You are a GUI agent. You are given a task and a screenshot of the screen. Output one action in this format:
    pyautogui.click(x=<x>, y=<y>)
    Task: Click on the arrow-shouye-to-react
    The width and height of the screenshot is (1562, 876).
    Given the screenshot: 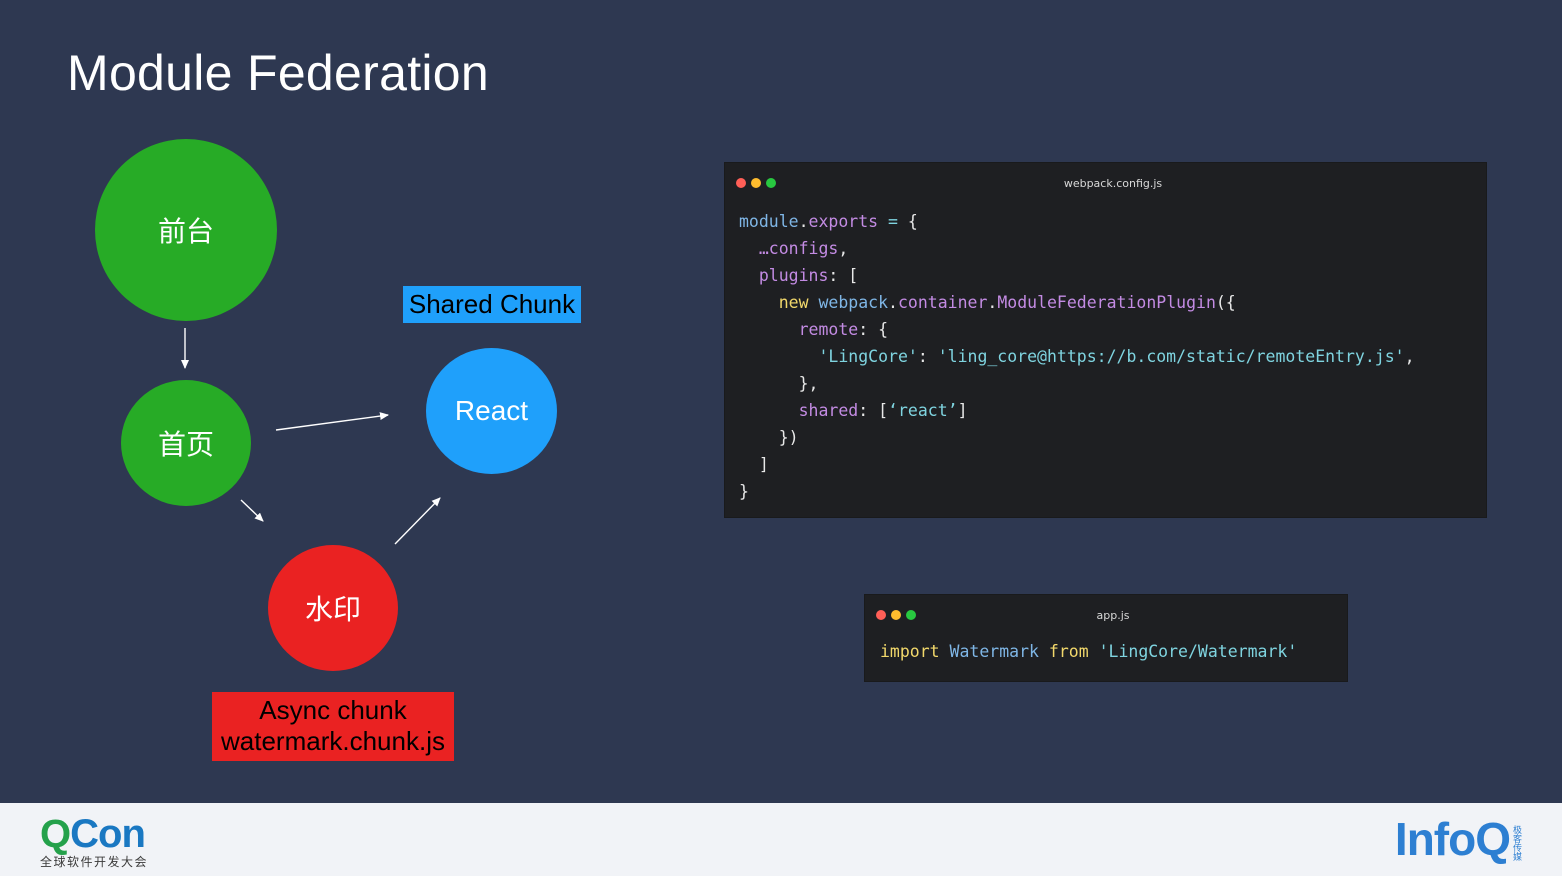 What is the action you would take?
    pyautogui.click(x=332, y=421)
    